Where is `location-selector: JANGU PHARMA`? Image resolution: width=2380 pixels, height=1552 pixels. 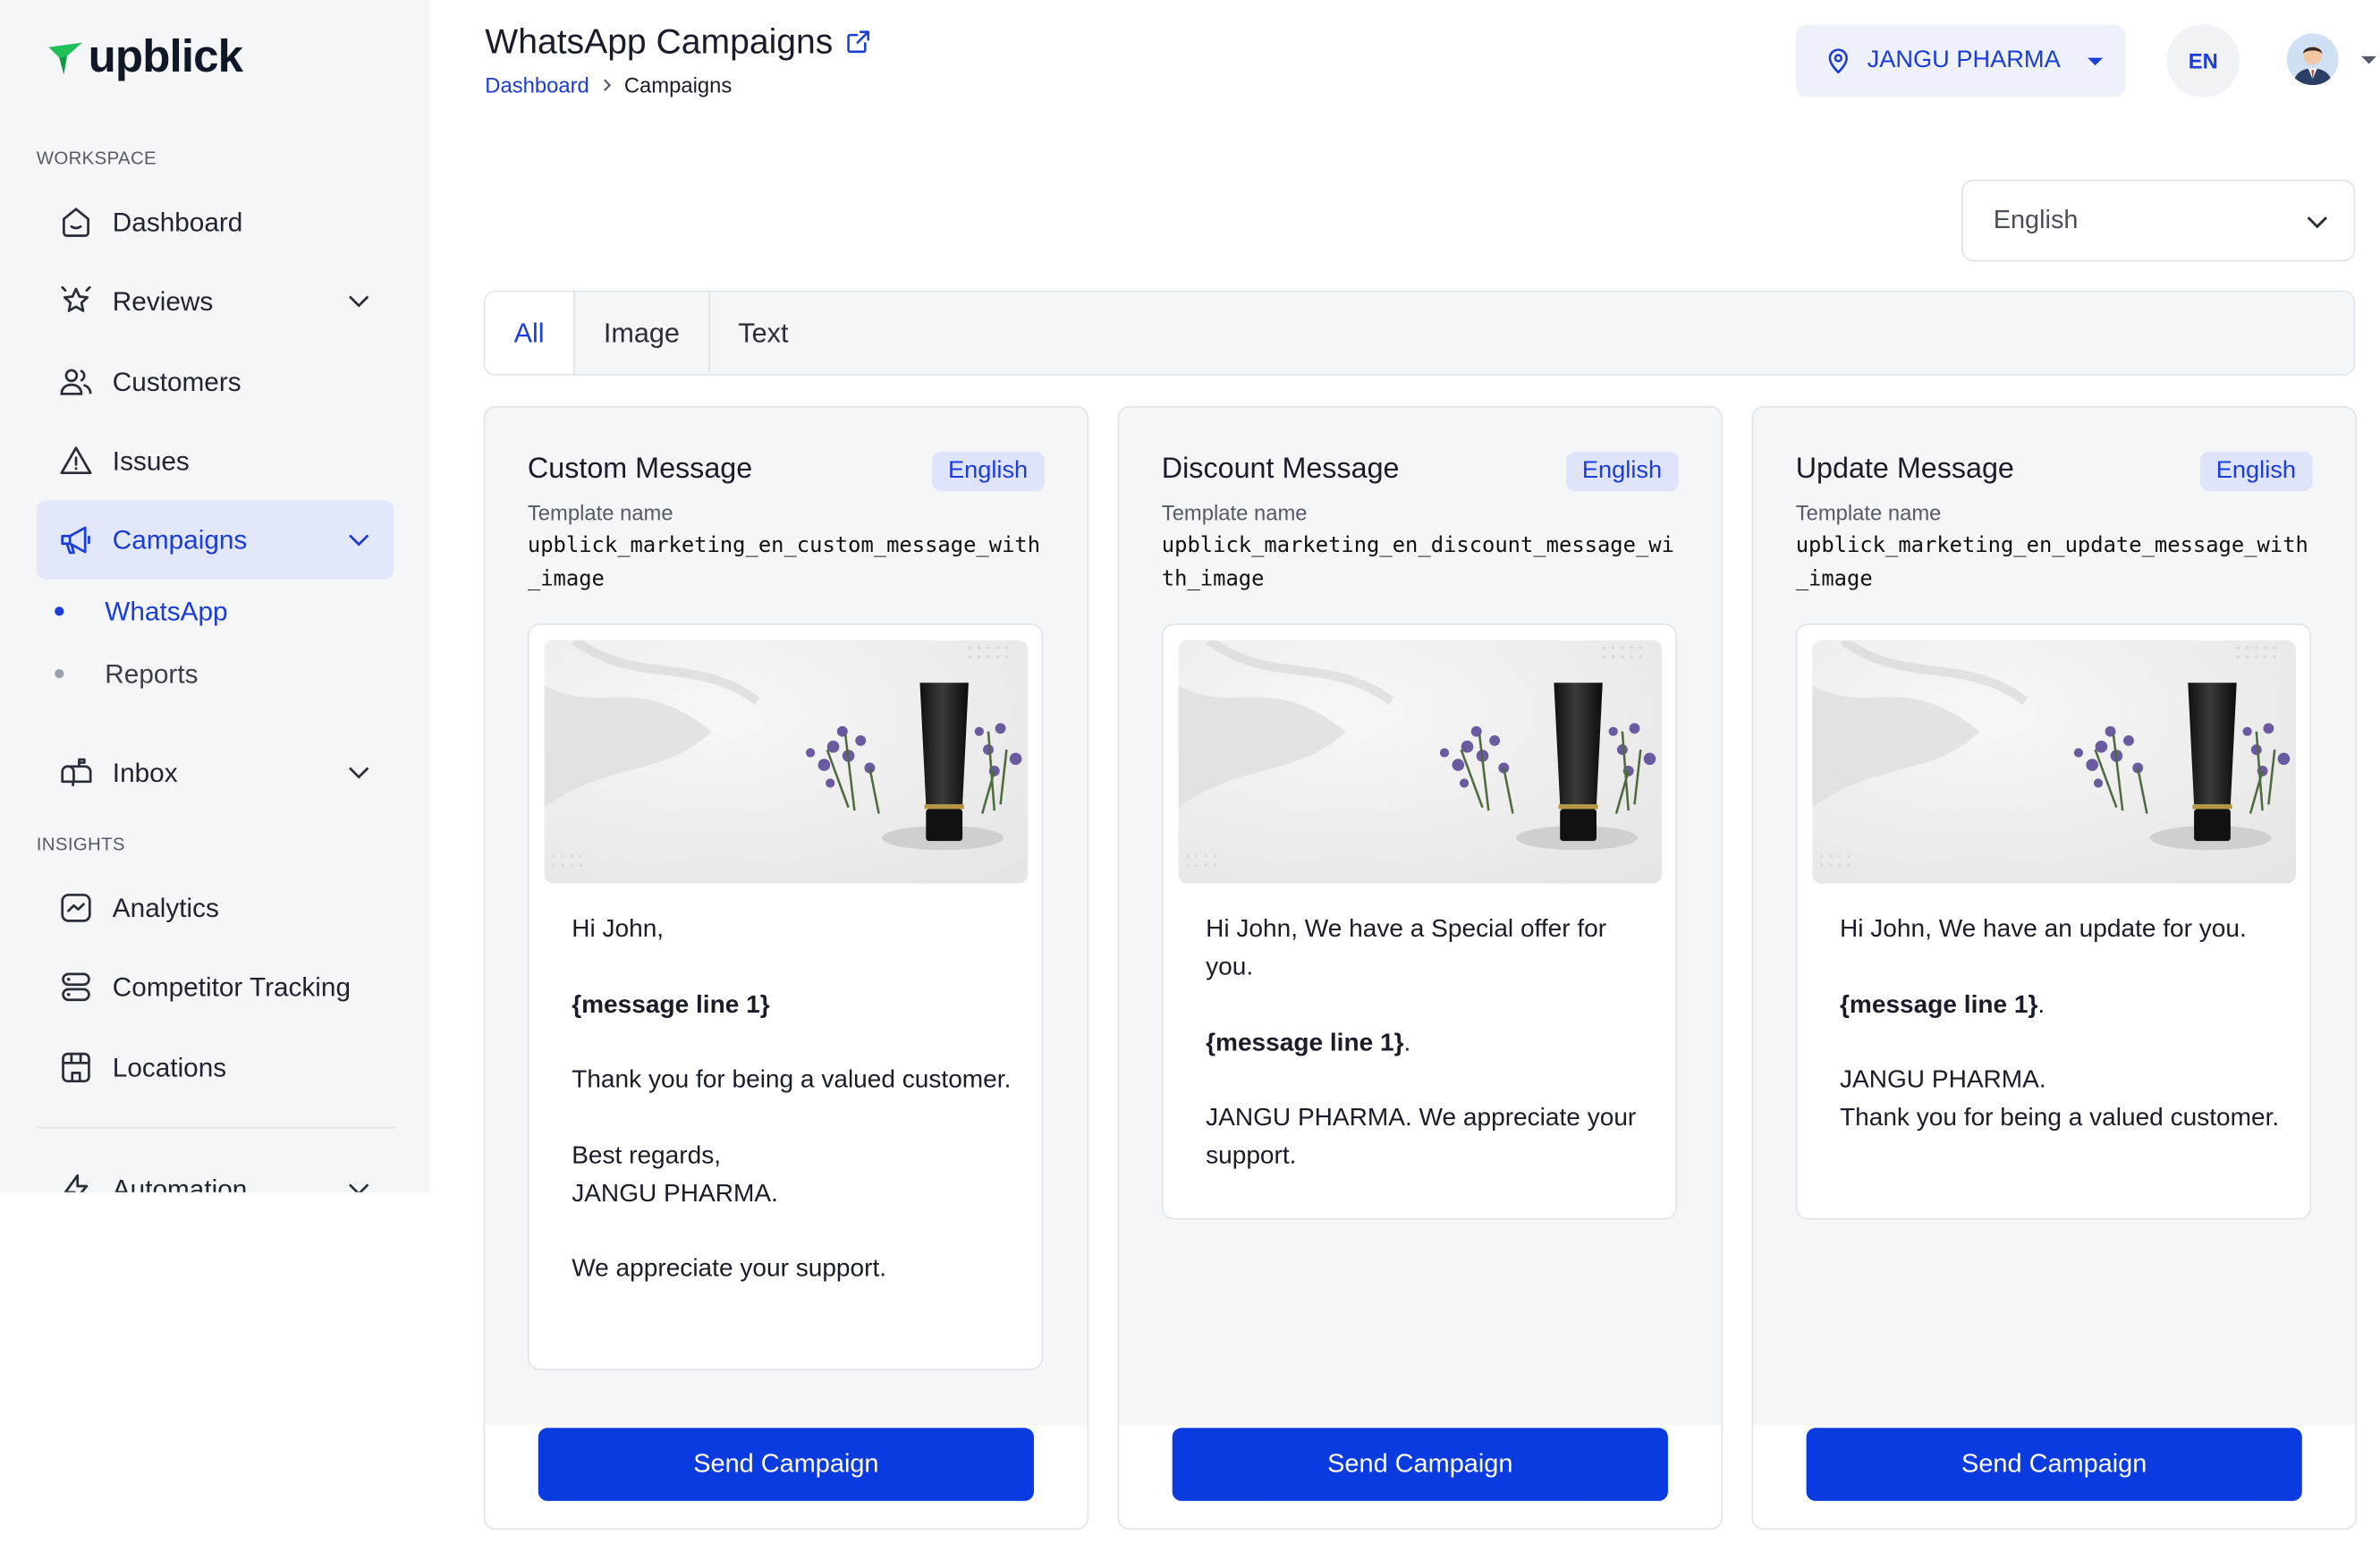 location-selector: JANGU PHARMA is located at coordinates (1961, 61).